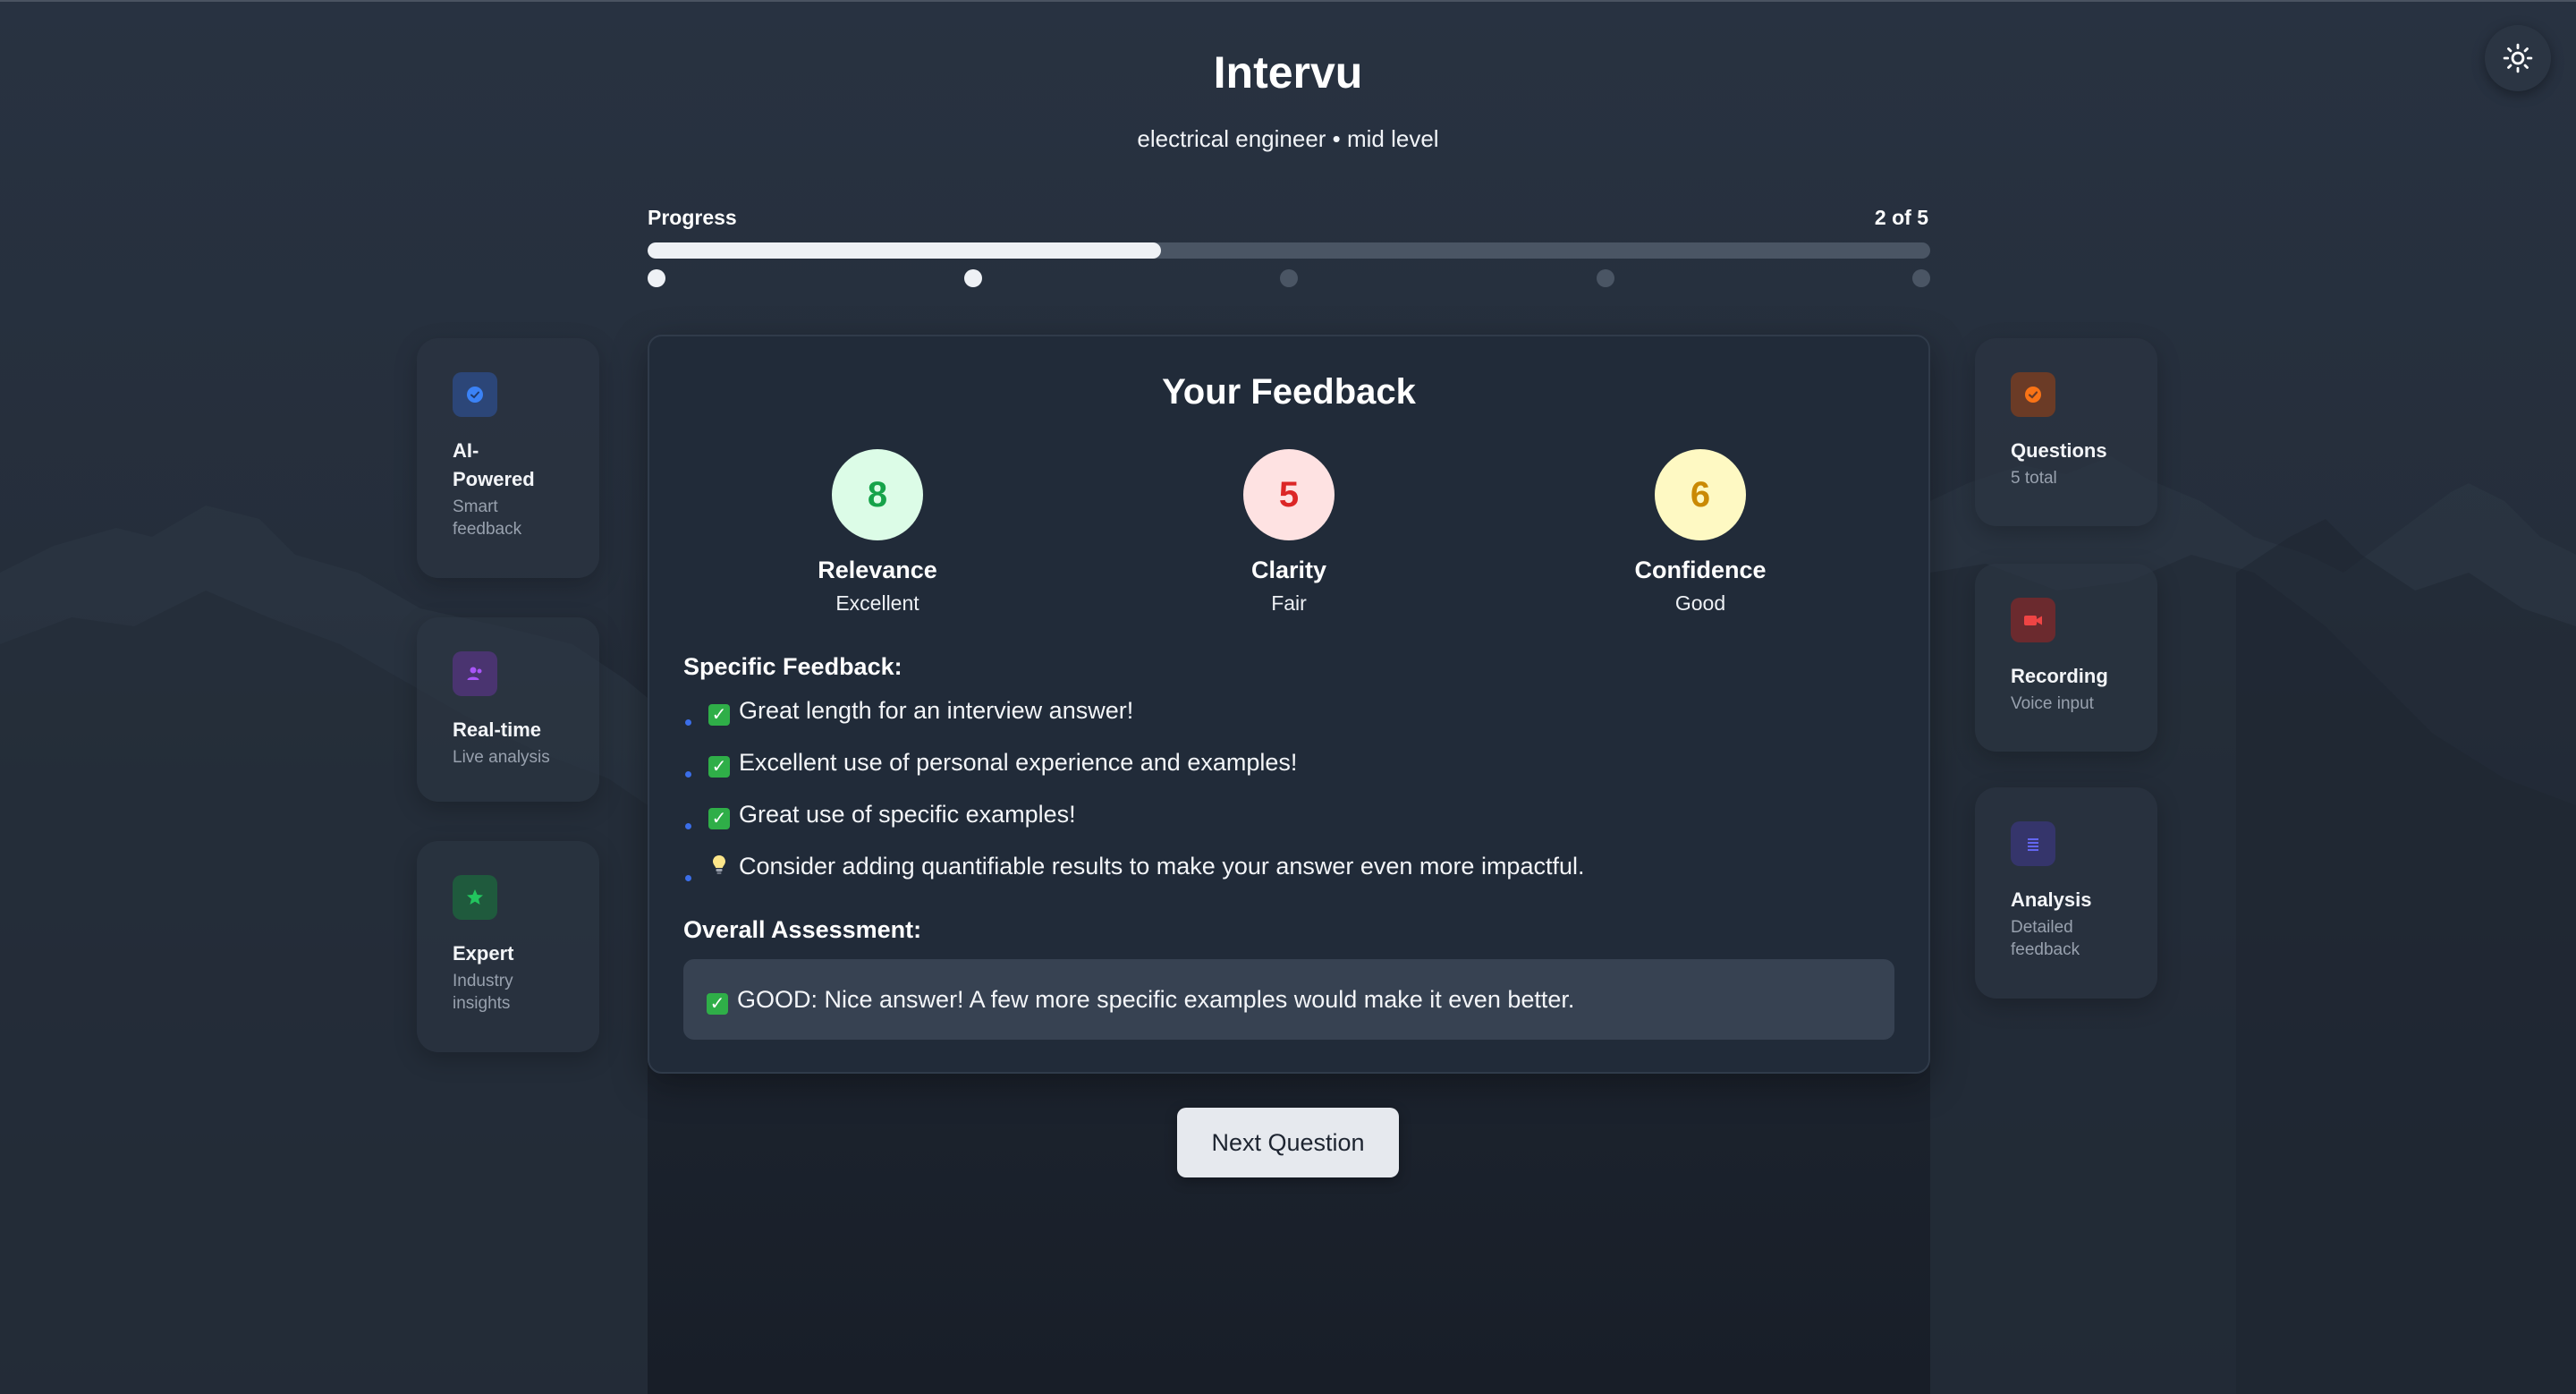 Image resolution: width=2576 pixels, height=1394 pixels. Describe the element at coordinates (2059, 450) in the screenshot. I see `feature-title: Questions` at that location.